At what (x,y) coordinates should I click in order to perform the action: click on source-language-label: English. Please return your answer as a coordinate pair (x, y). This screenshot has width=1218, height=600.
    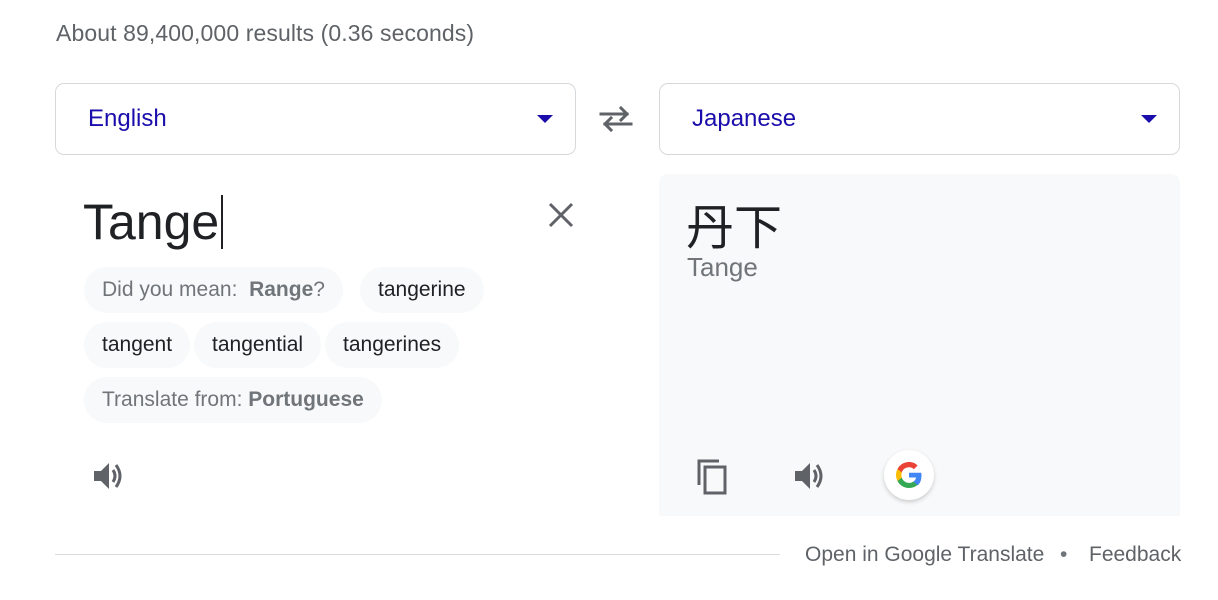
    Looking at the image, I should click on (127, 118).